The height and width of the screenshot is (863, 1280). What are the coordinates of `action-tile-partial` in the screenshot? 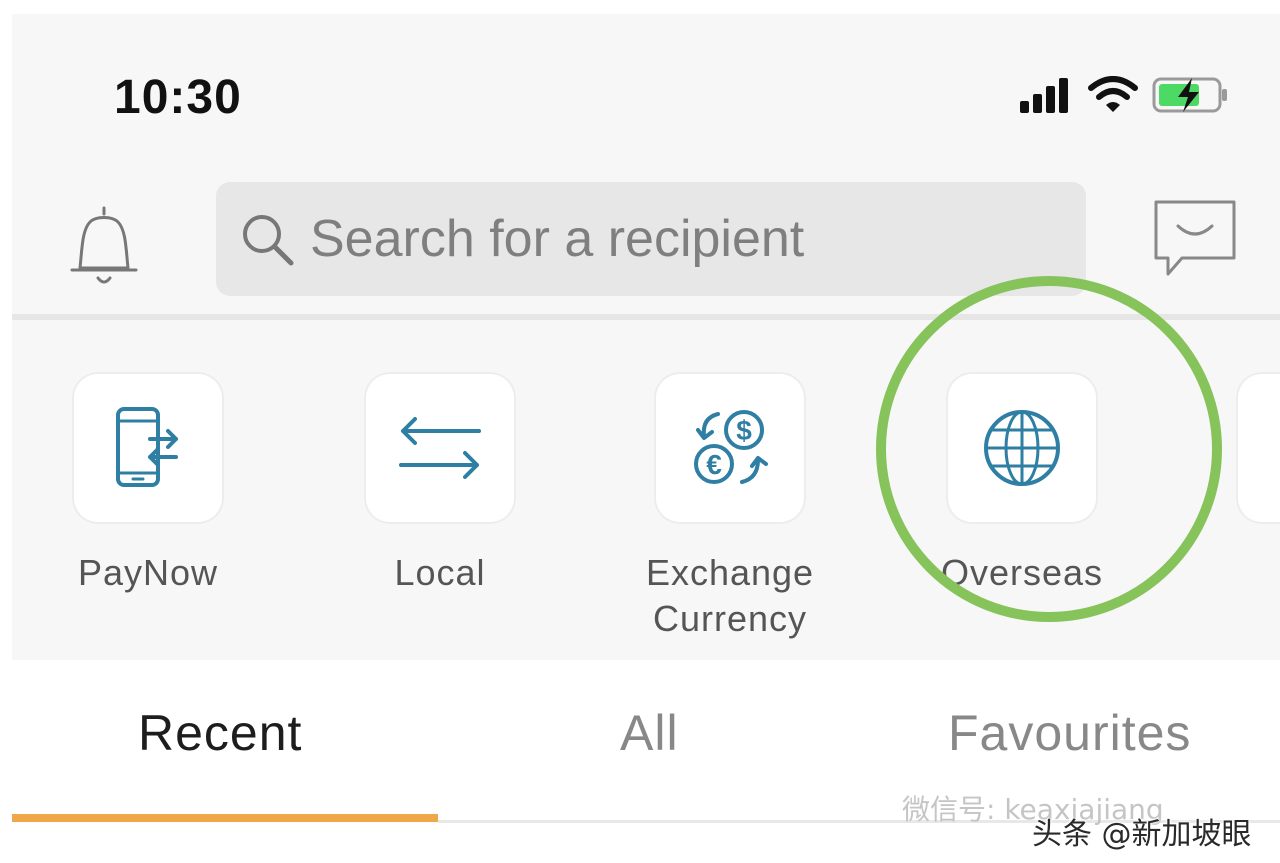 It's located at (1259, 448).